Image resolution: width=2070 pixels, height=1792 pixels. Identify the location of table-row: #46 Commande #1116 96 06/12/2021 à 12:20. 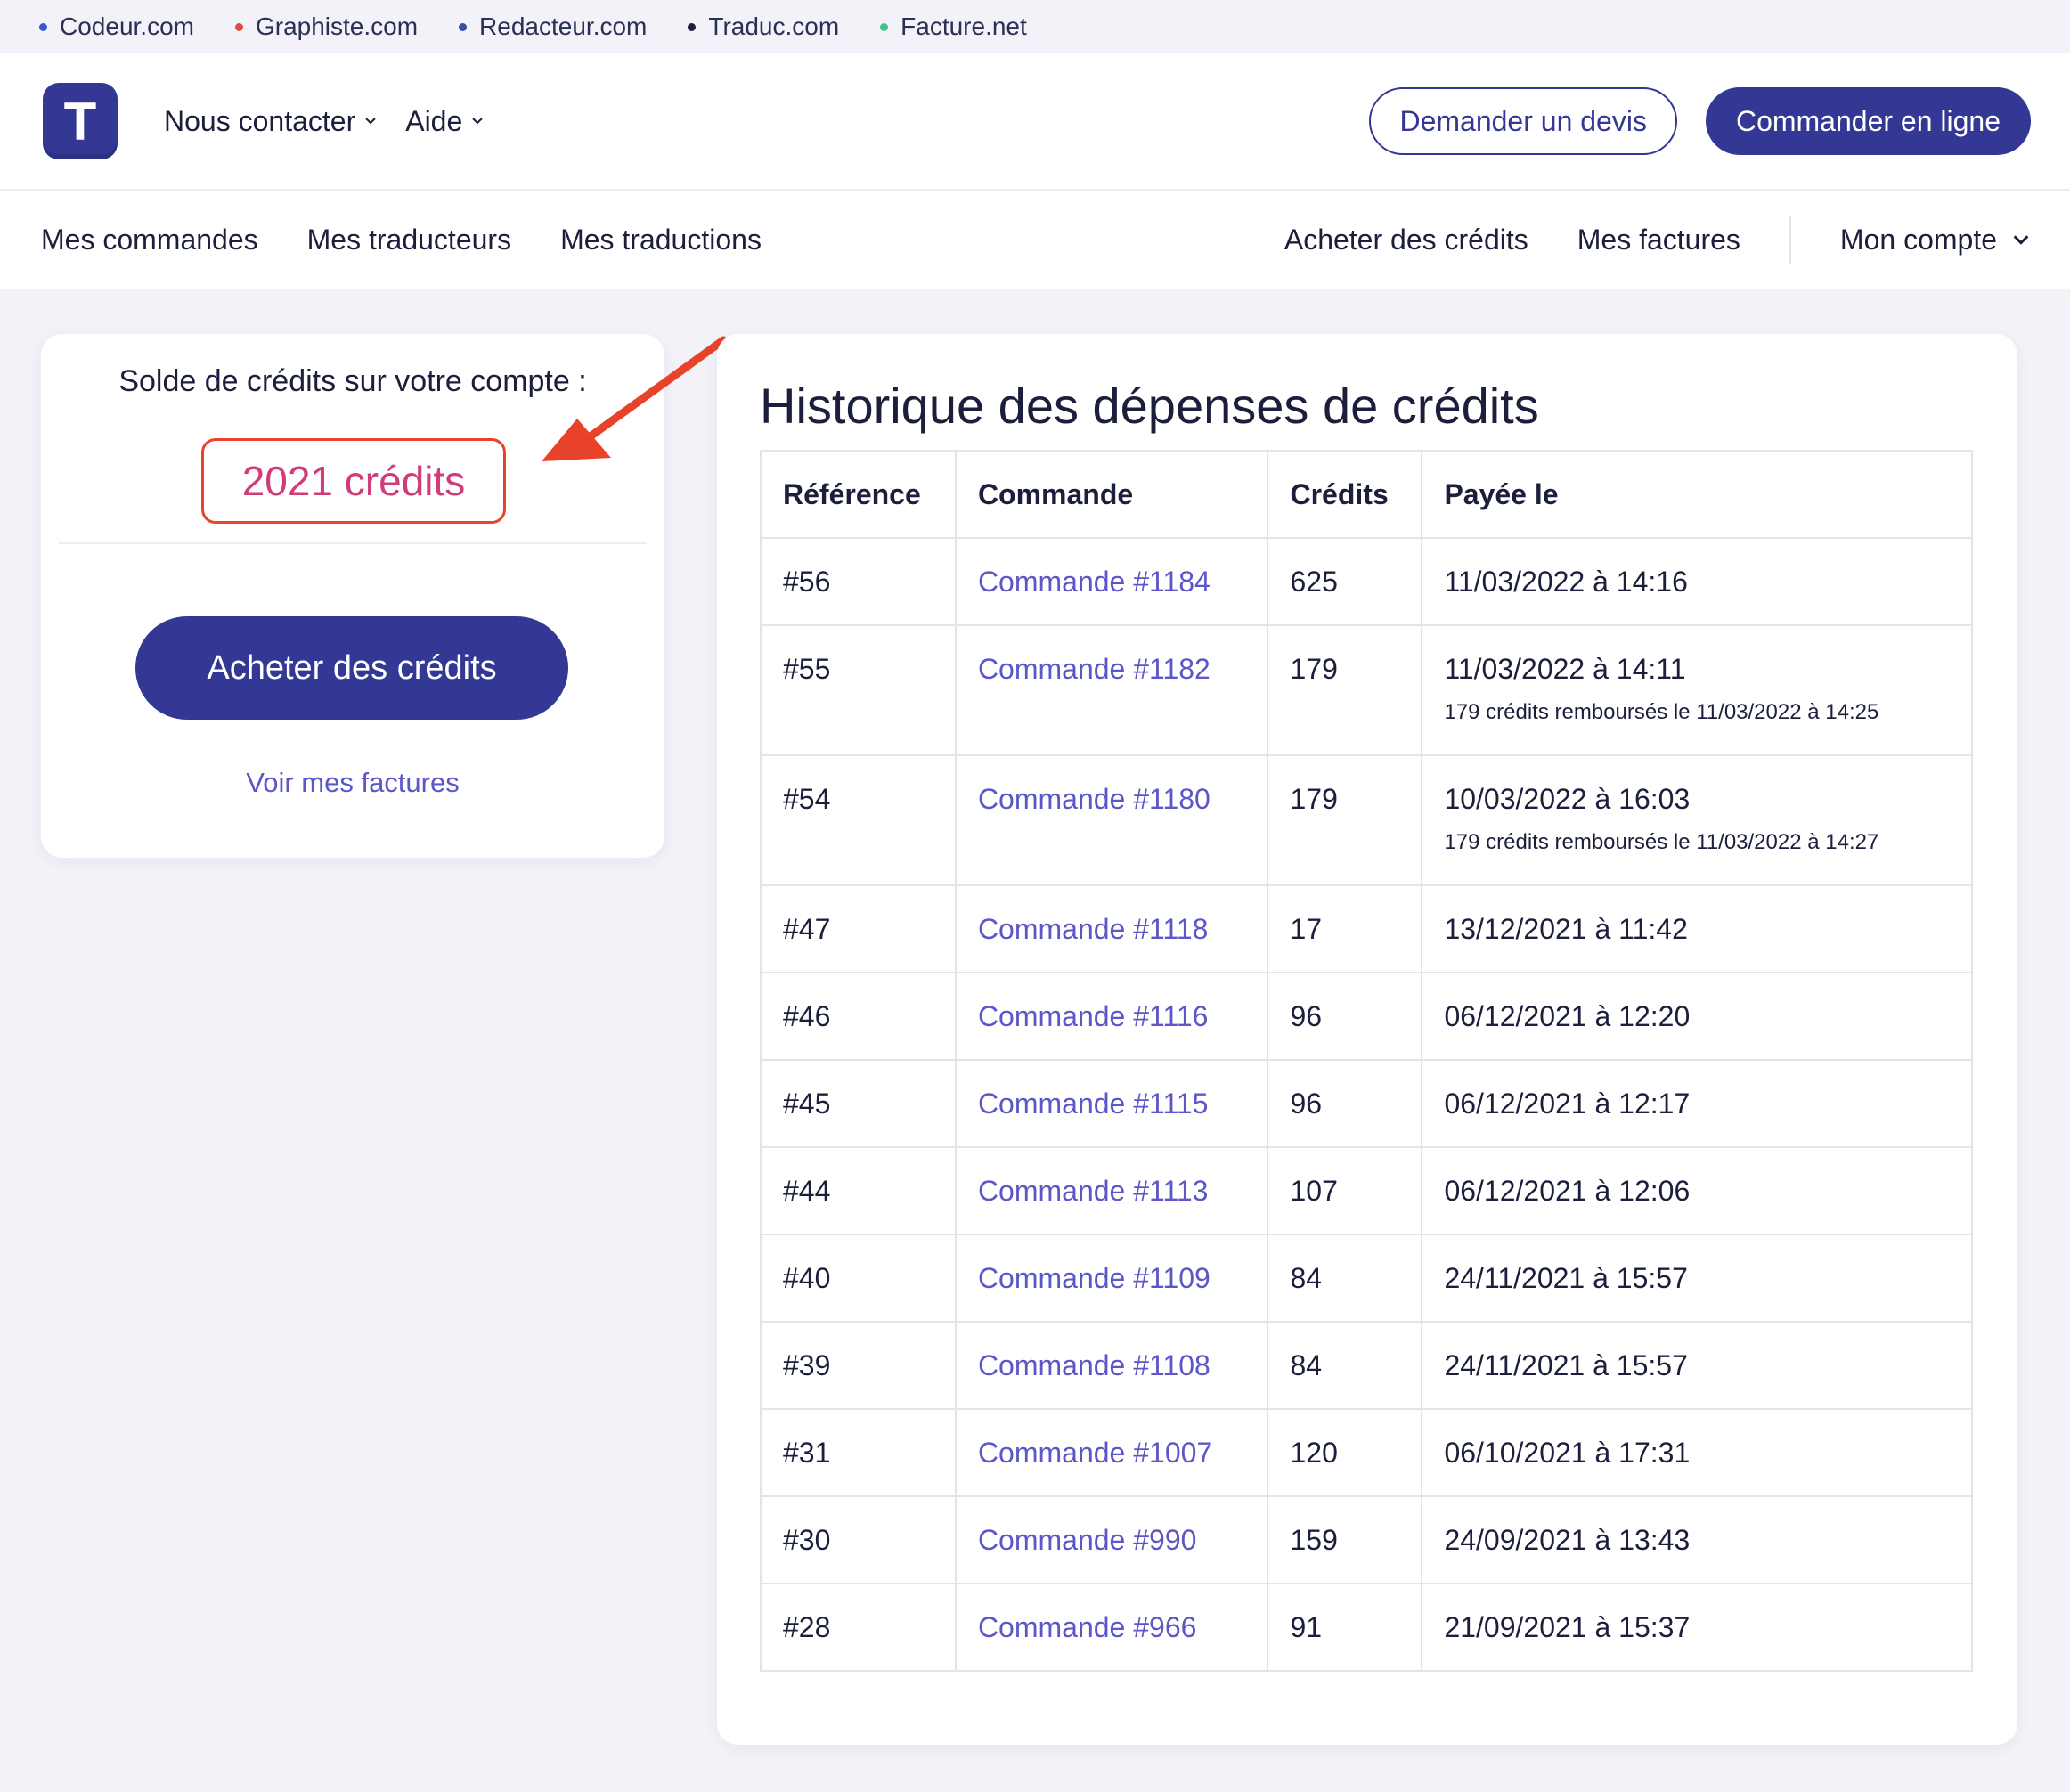
(1367, 1017).